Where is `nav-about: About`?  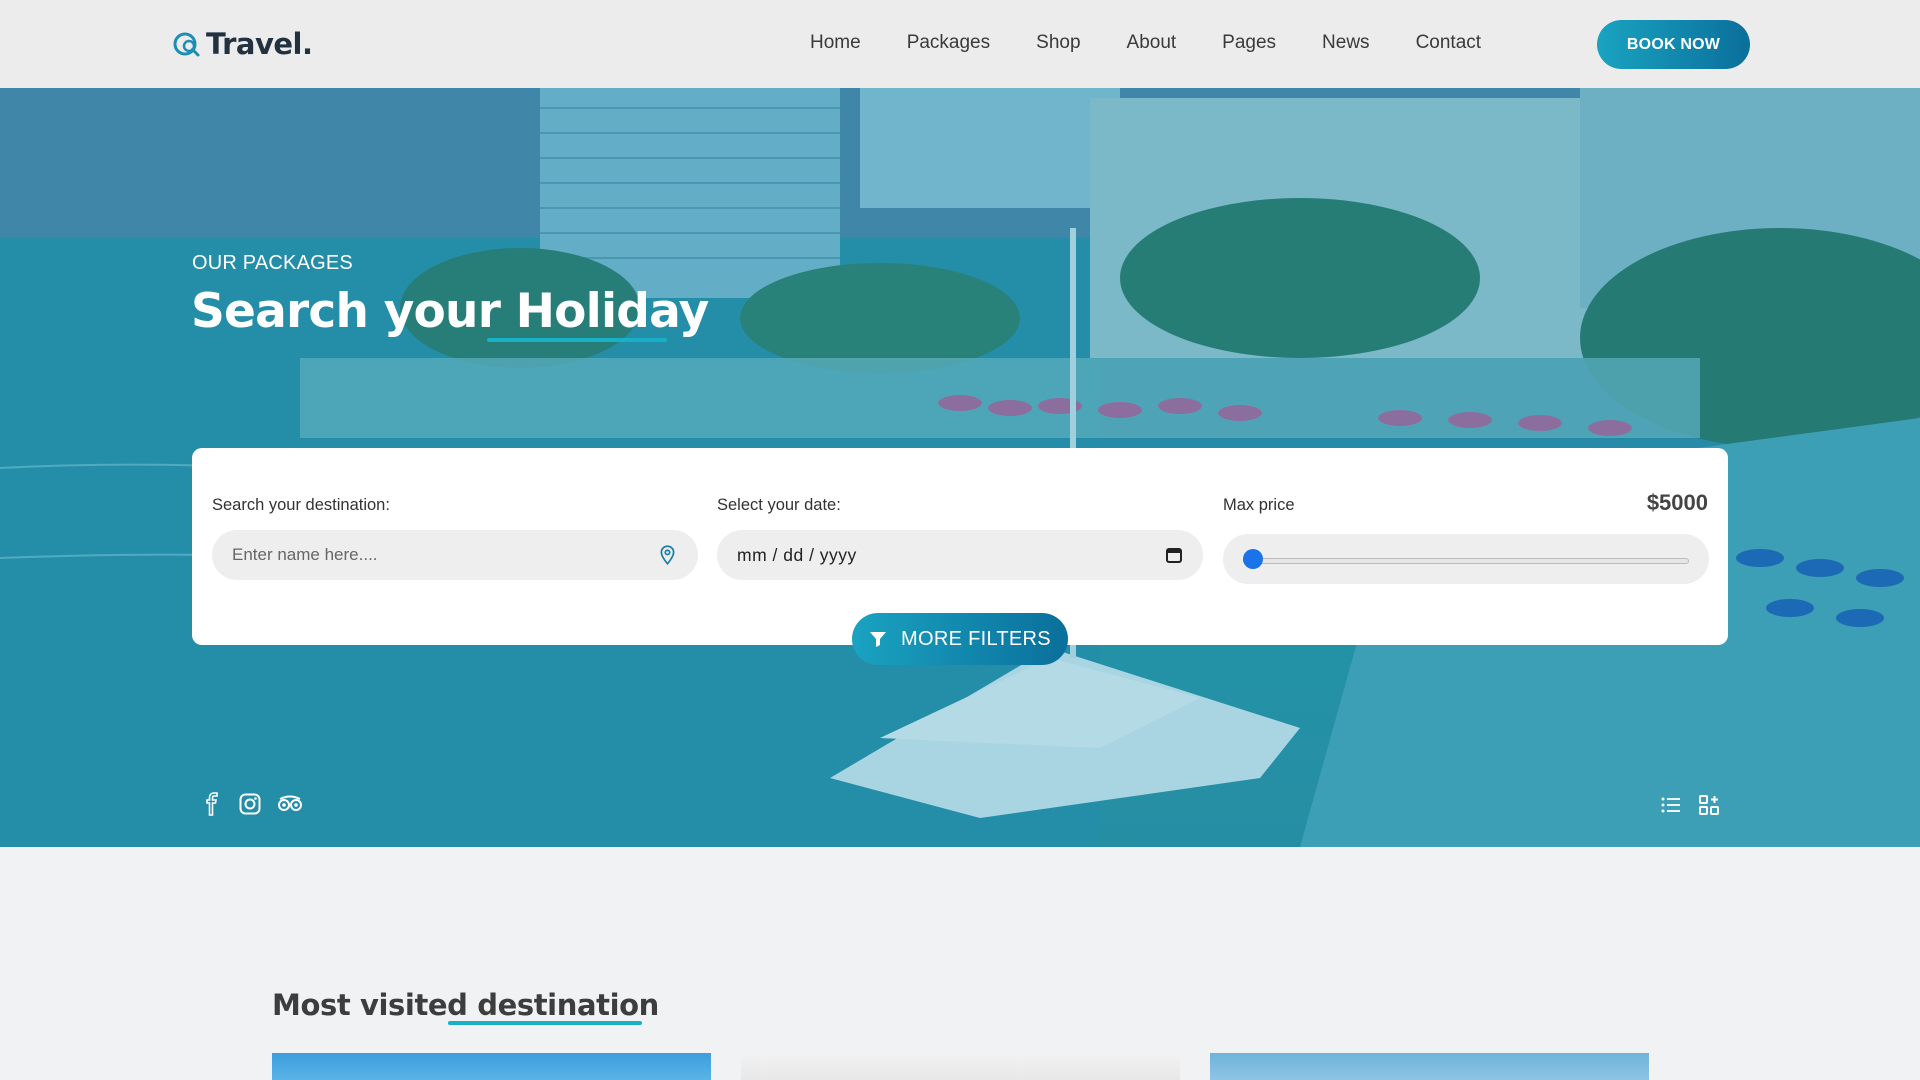
nav-about: About is located at coordinates (1152, 43).